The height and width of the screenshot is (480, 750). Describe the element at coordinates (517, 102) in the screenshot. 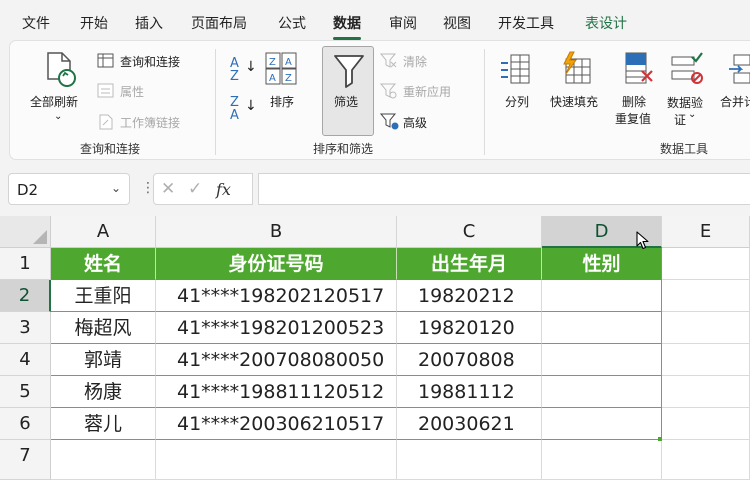

I see `text-to-columns-label: 分列` at that location.